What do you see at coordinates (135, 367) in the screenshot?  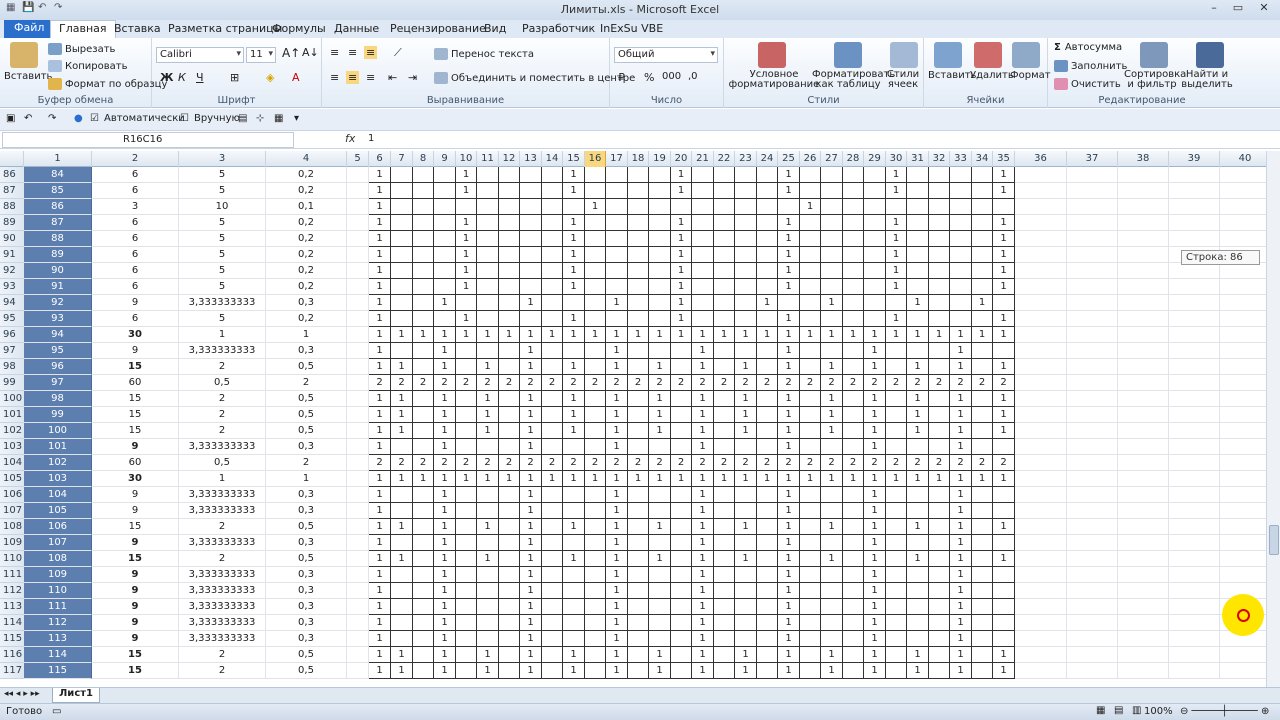 I see `table-cell: 15` at bounding box center [135, 367].